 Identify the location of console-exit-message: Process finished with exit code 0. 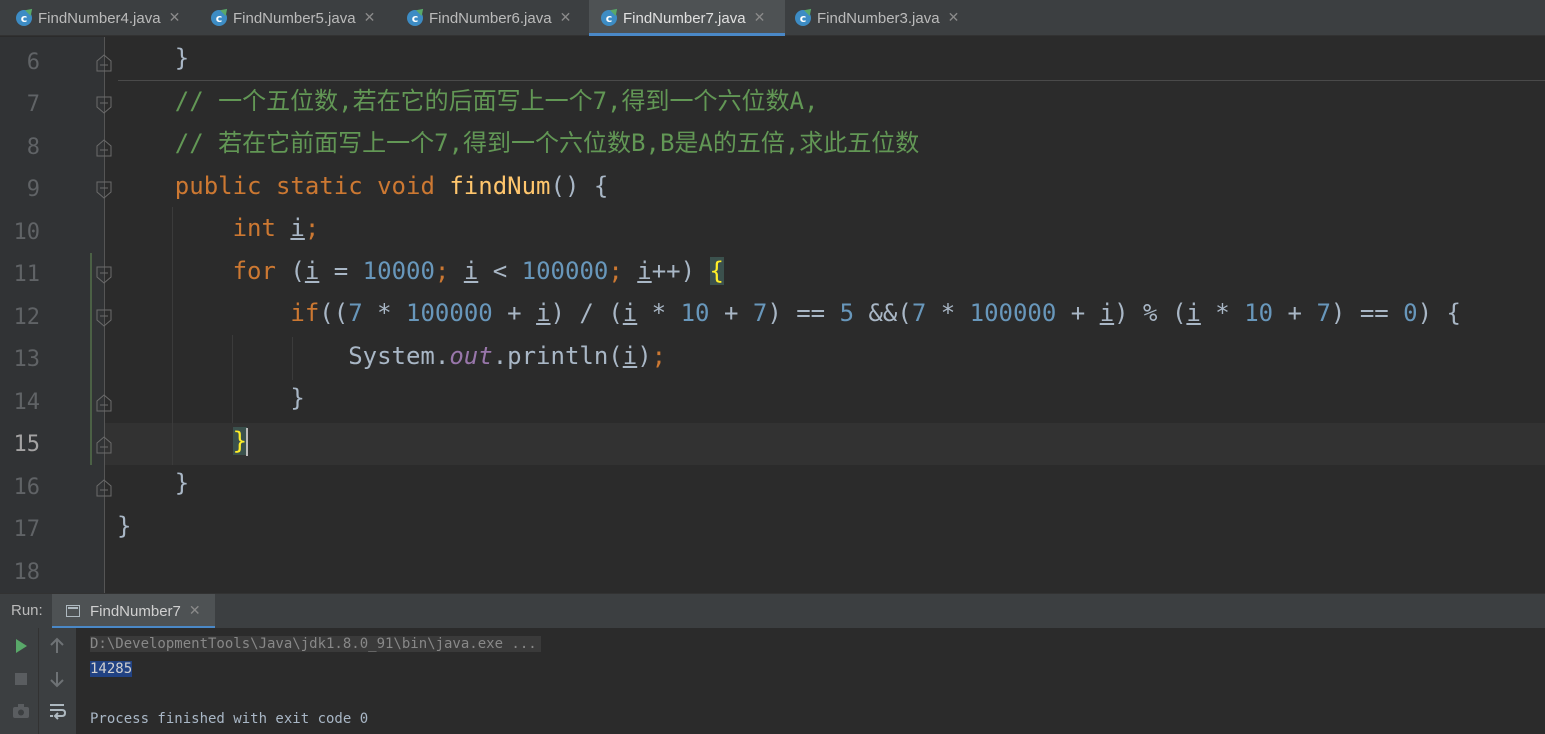
(229, 719).